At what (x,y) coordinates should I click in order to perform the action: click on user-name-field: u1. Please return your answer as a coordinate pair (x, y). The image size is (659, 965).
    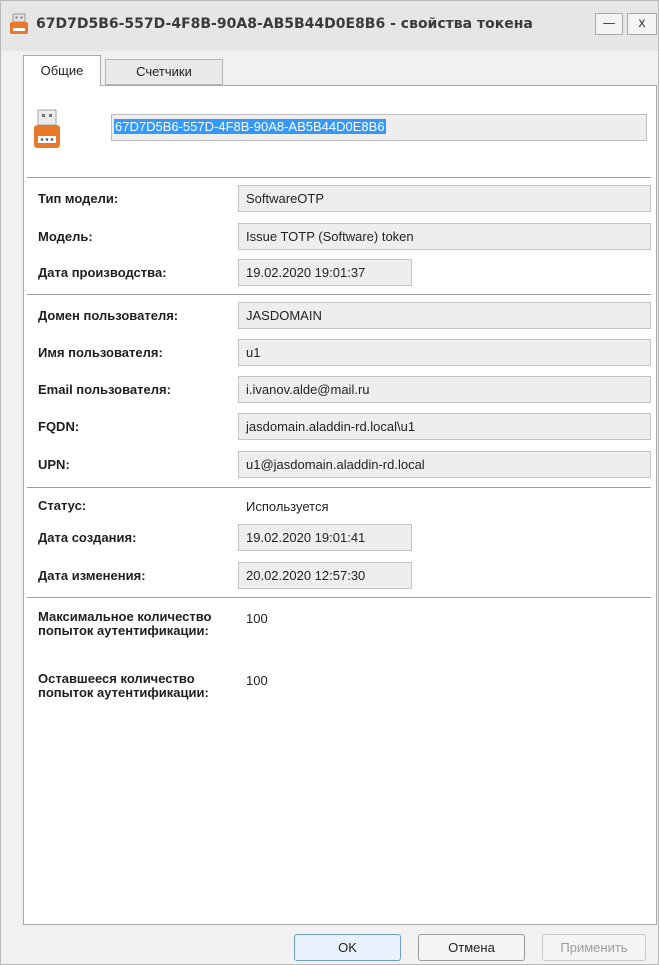
    Looking at the image, I should click on (444, 352).